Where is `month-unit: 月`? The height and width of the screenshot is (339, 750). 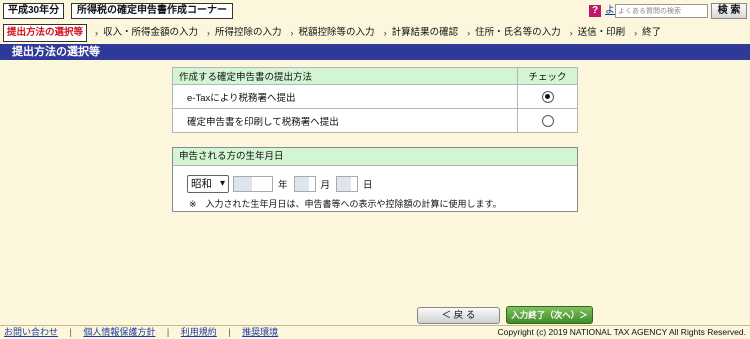 month-unit: 月 is located at coordinates (325, 185).